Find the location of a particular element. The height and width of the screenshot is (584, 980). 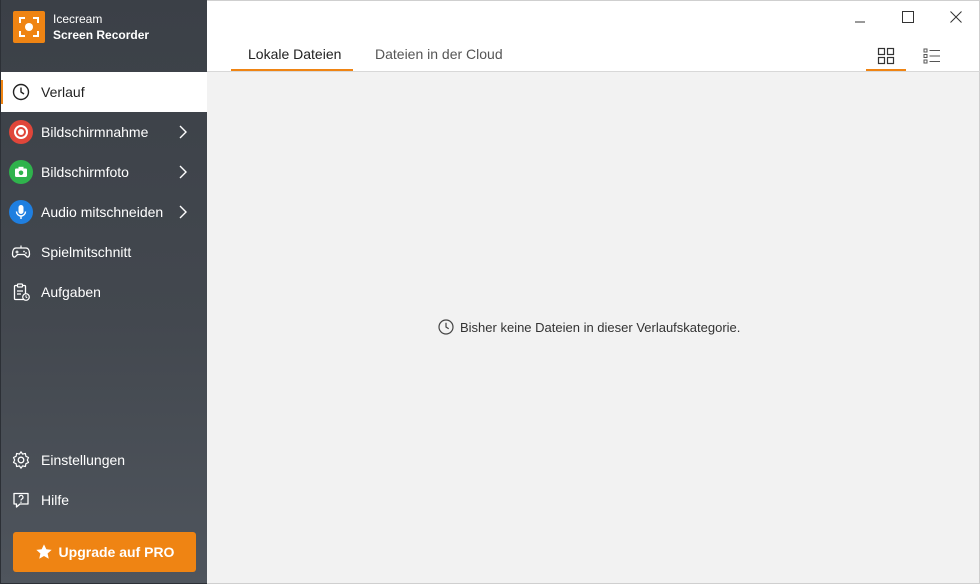

app-logo: Icecream Screen Recorder is located at coordinates (81, 27).